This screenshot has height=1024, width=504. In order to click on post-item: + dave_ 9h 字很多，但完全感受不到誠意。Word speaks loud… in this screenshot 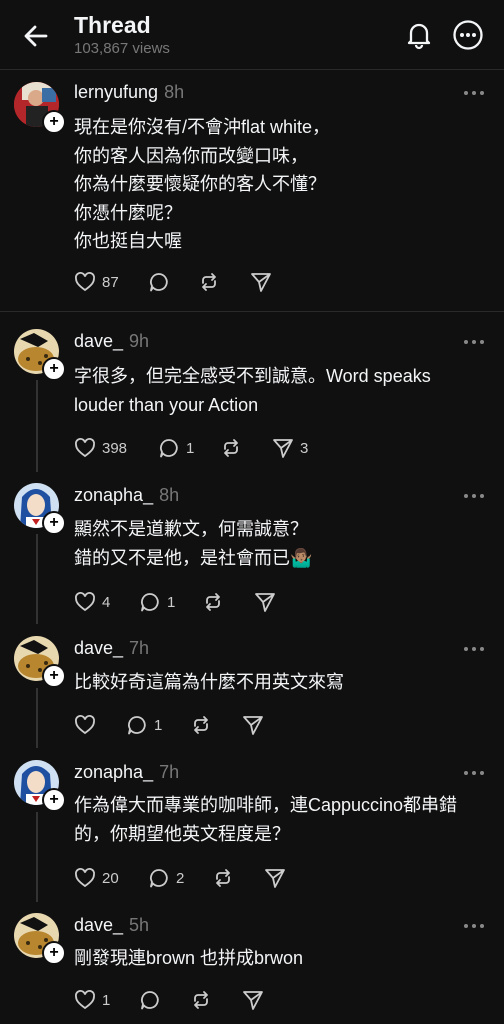, I will do `click(252, 397)`.